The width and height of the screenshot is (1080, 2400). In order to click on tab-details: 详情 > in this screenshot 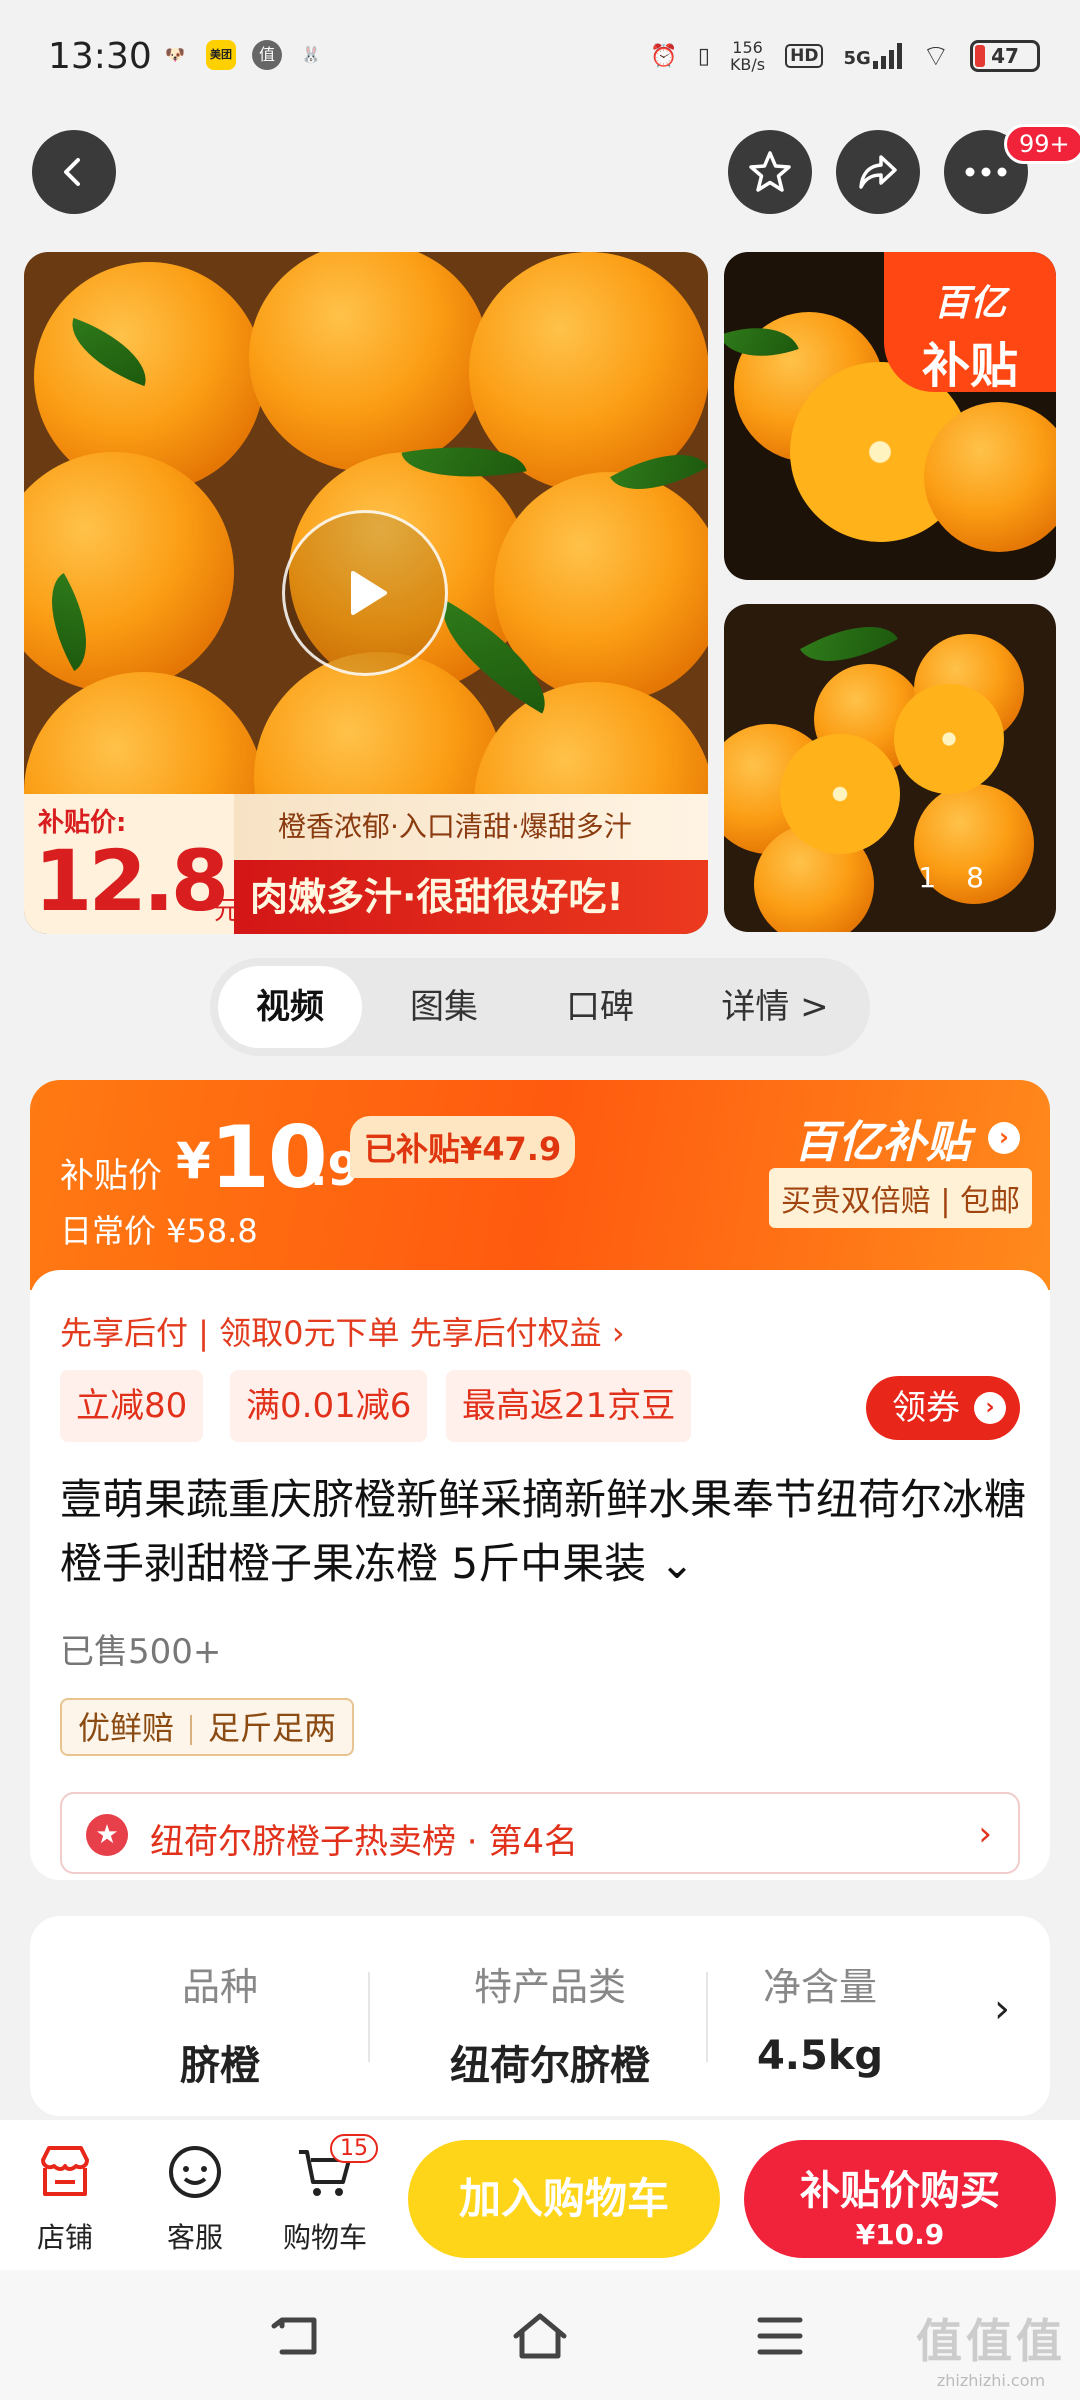, I will do `click(775, 1007)`.